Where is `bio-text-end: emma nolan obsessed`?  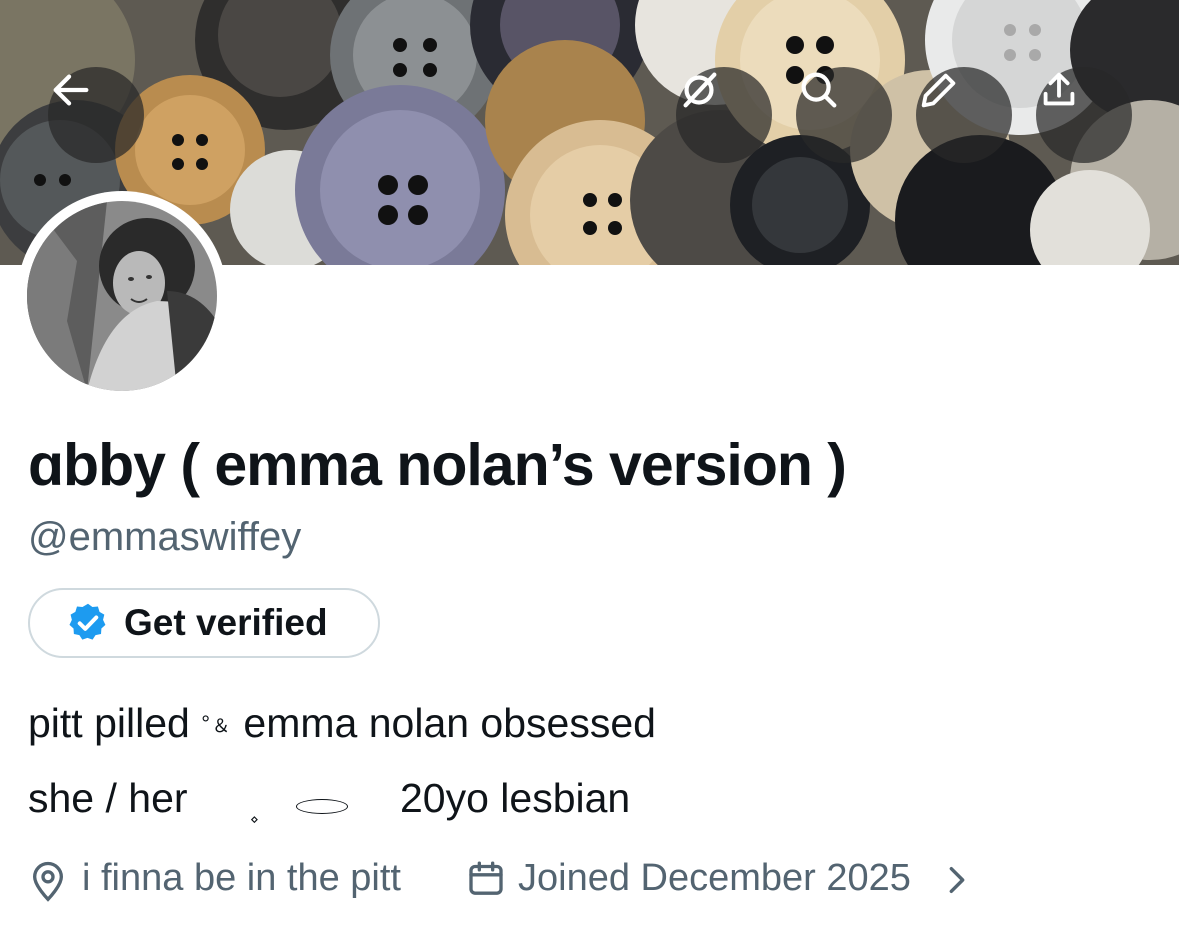 bio-text-end: emma nolan obsessed is located at coordinates (444, 723).